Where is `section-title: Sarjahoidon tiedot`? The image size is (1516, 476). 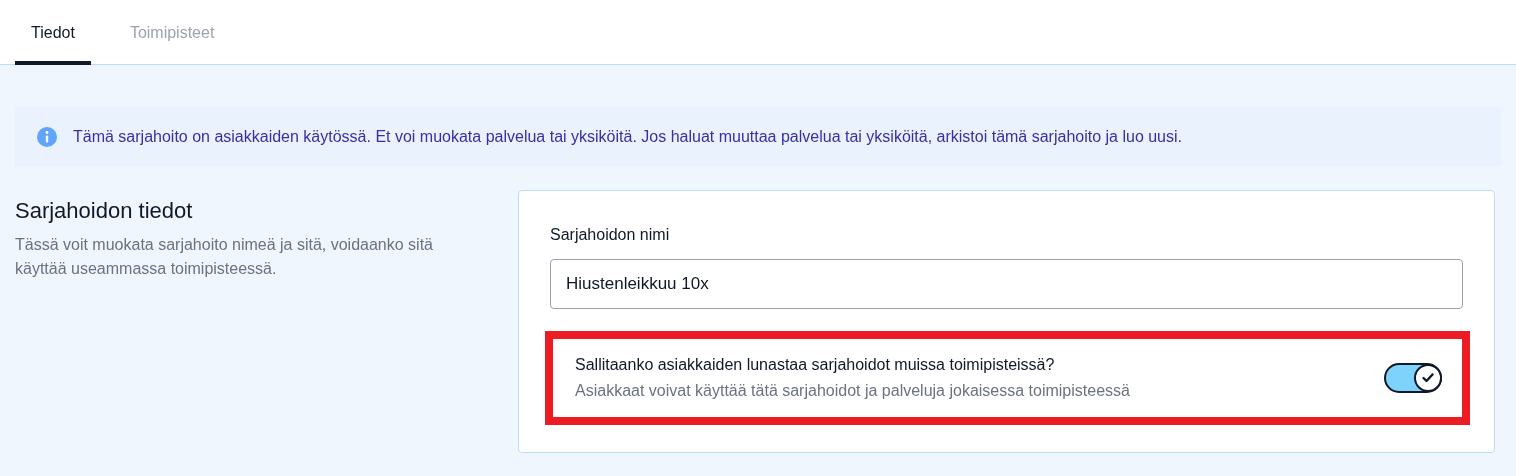 section-title: Sarjahoidon tiedot is located at coordinates (104, 211).